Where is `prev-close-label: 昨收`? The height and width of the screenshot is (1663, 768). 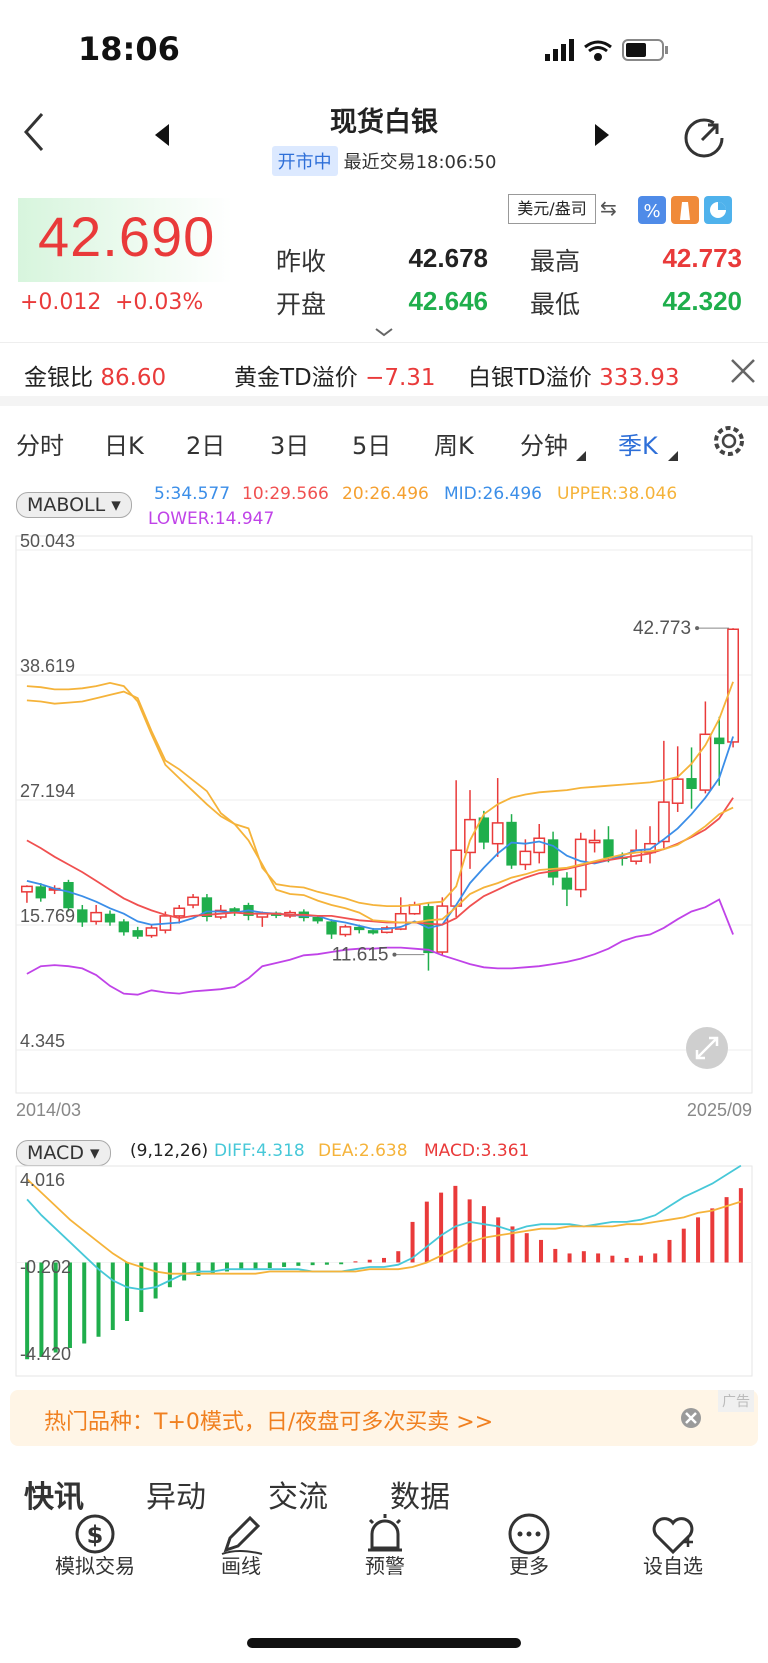 prev-close-label: 昨收 is located at coordinates (301, 261).